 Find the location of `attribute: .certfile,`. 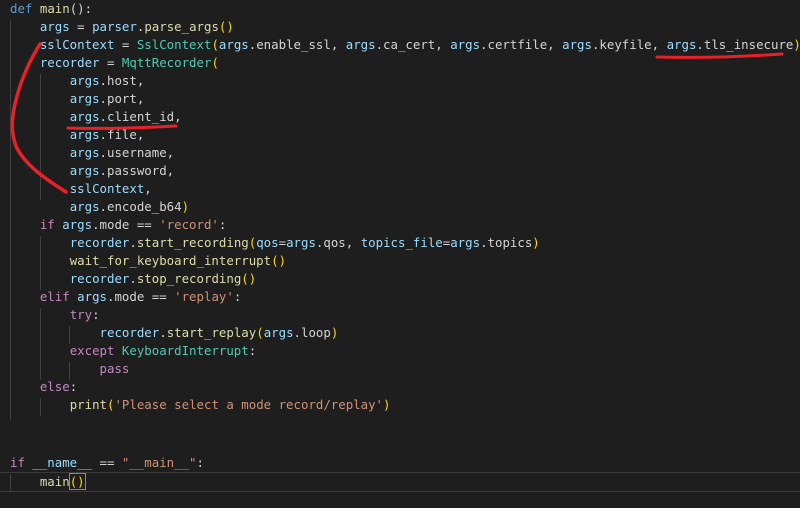

attribute: .certfile, is located at coordinates (521, 44).